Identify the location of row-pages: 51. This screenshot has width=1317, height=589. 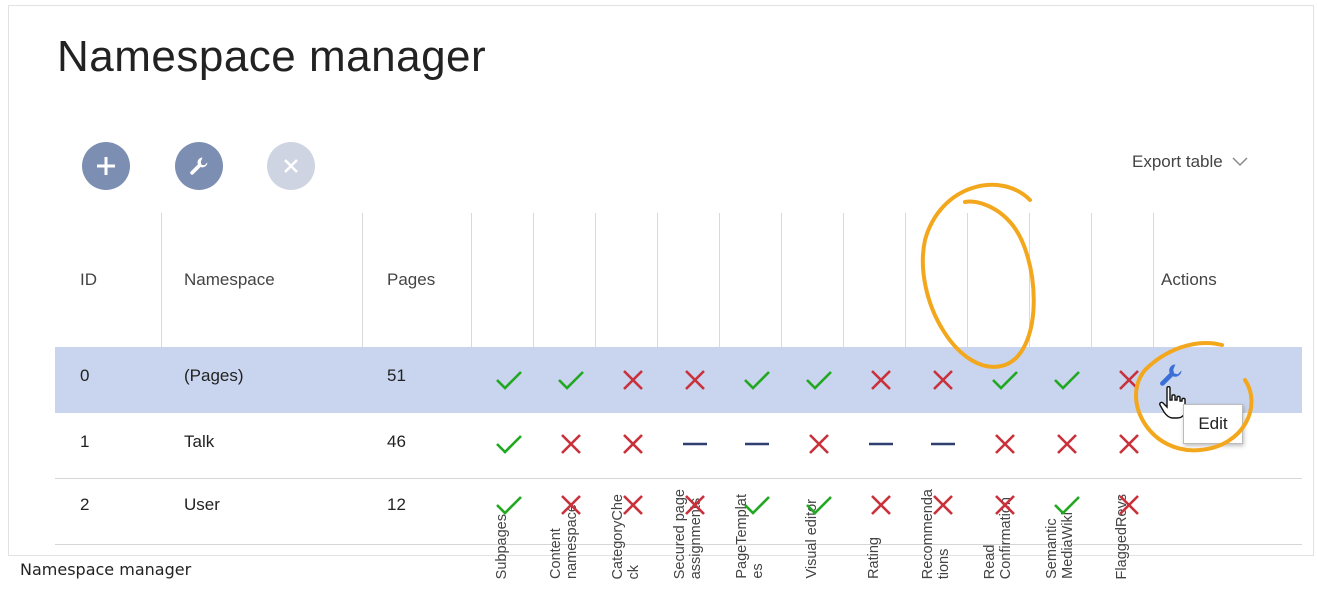
(396, 375).